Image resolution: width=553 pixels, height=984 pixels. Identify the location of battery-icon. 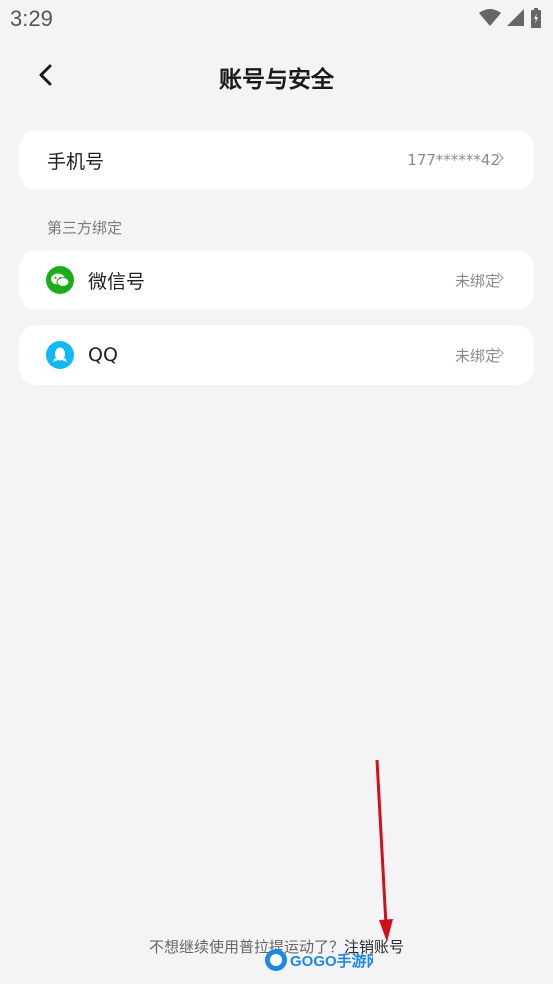
(536, 18).